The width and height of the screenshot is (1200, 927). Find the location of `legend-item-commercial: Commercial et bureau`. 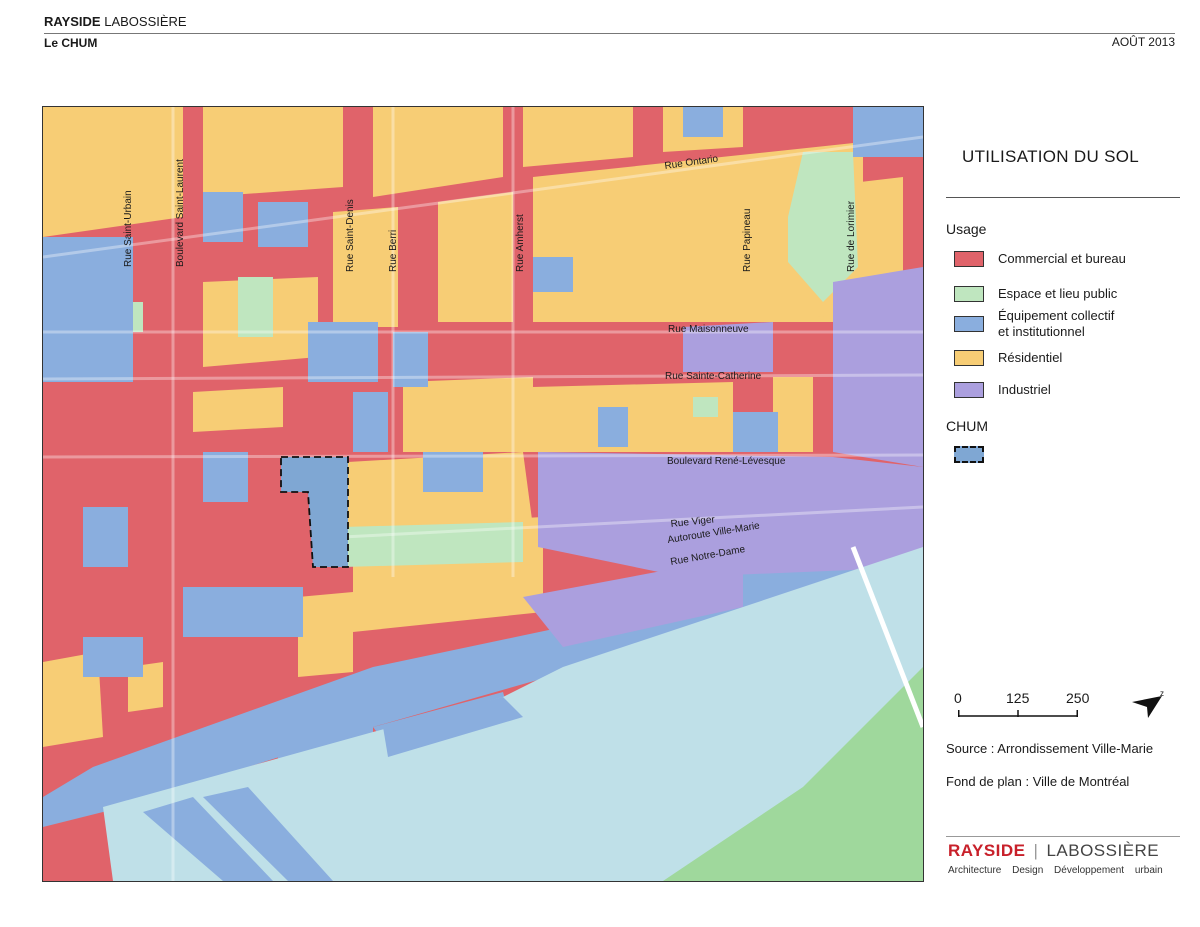

legend-item-commercial: Commercial et bureau is located at coordinates (1040, 259).